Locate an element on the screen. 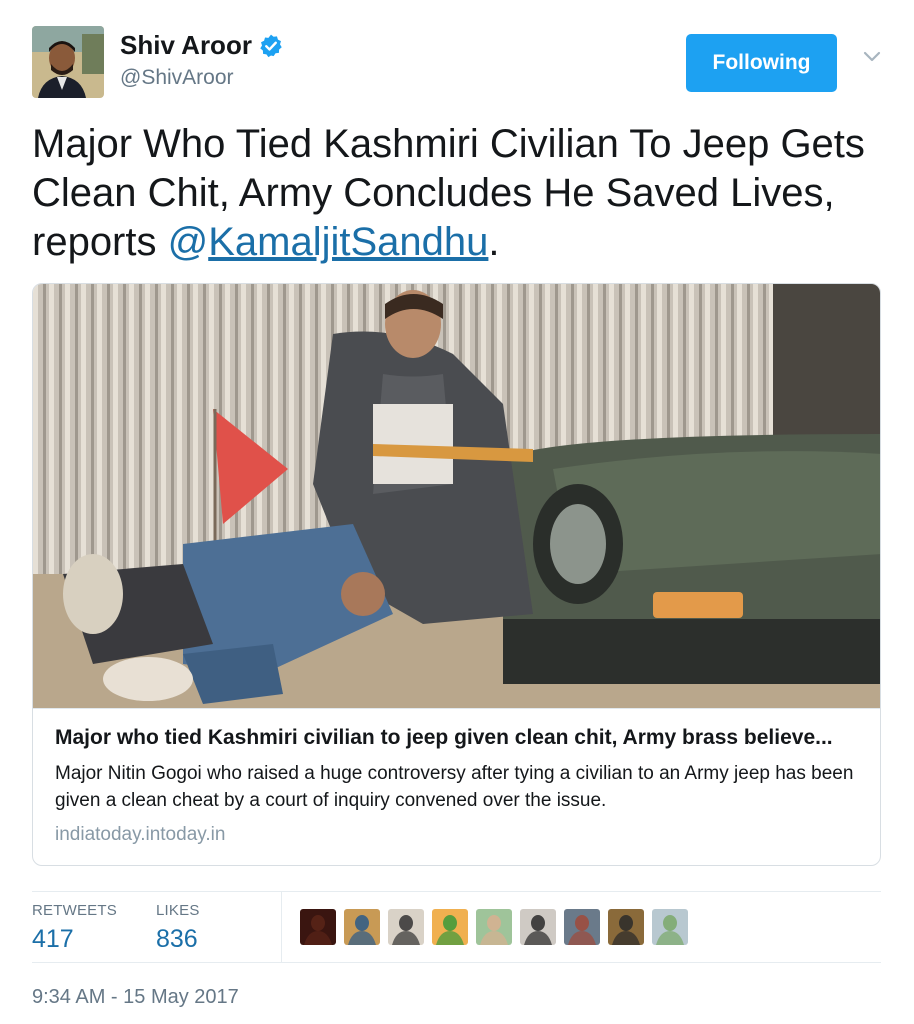 This screenshot has width=914, height=1024. retweets-stat: RETWEETS 417 is located at coordinates (74, 928).